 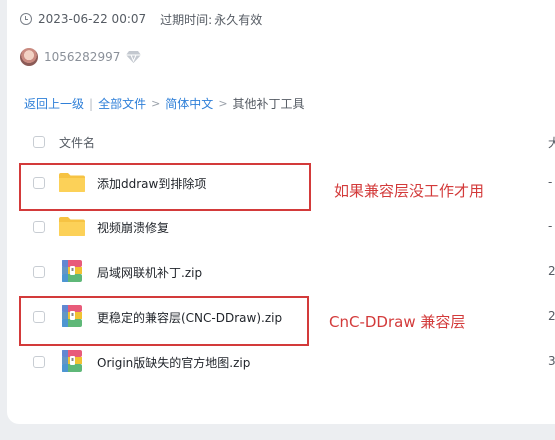 What do you see at coordinates (92, 19) in the screenshot?
I see `share-date: 2023-06-22 00:07` at bounding box center [92, 19].